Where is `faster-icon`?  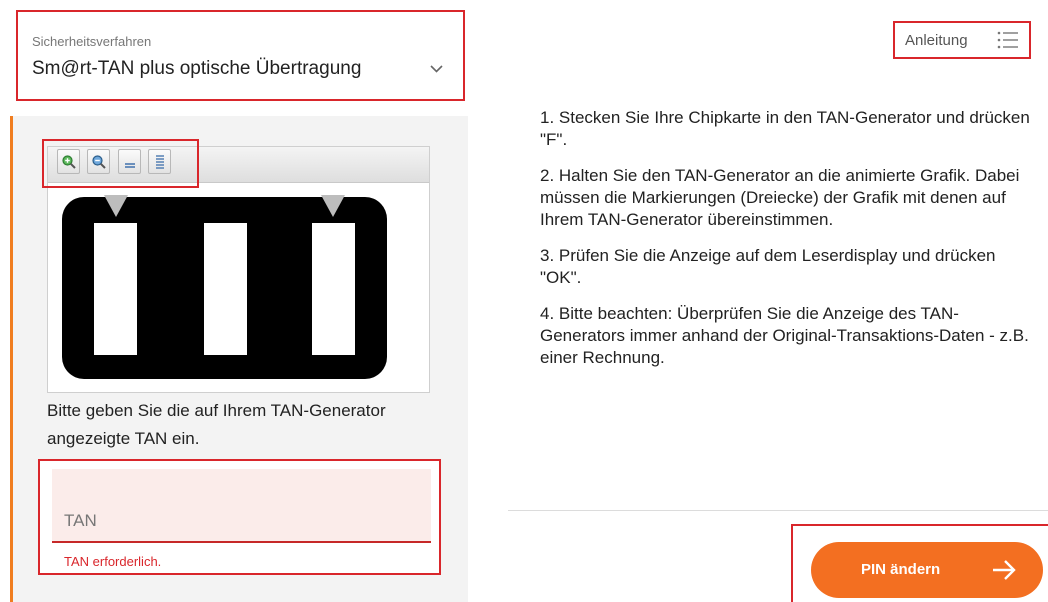 faster-icon is located at coordinates (160, 162).